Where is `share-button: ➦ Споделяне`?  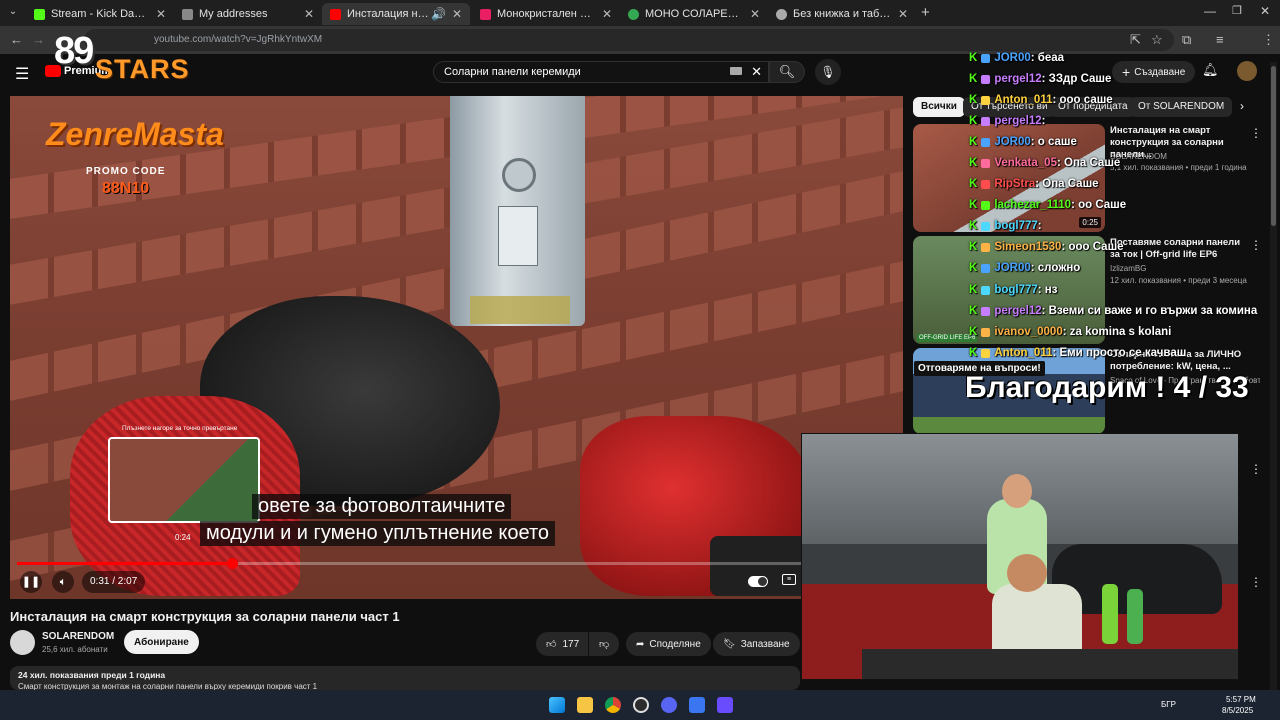 share-button: ➦ Споделяне is located at coordinates (668, 644).